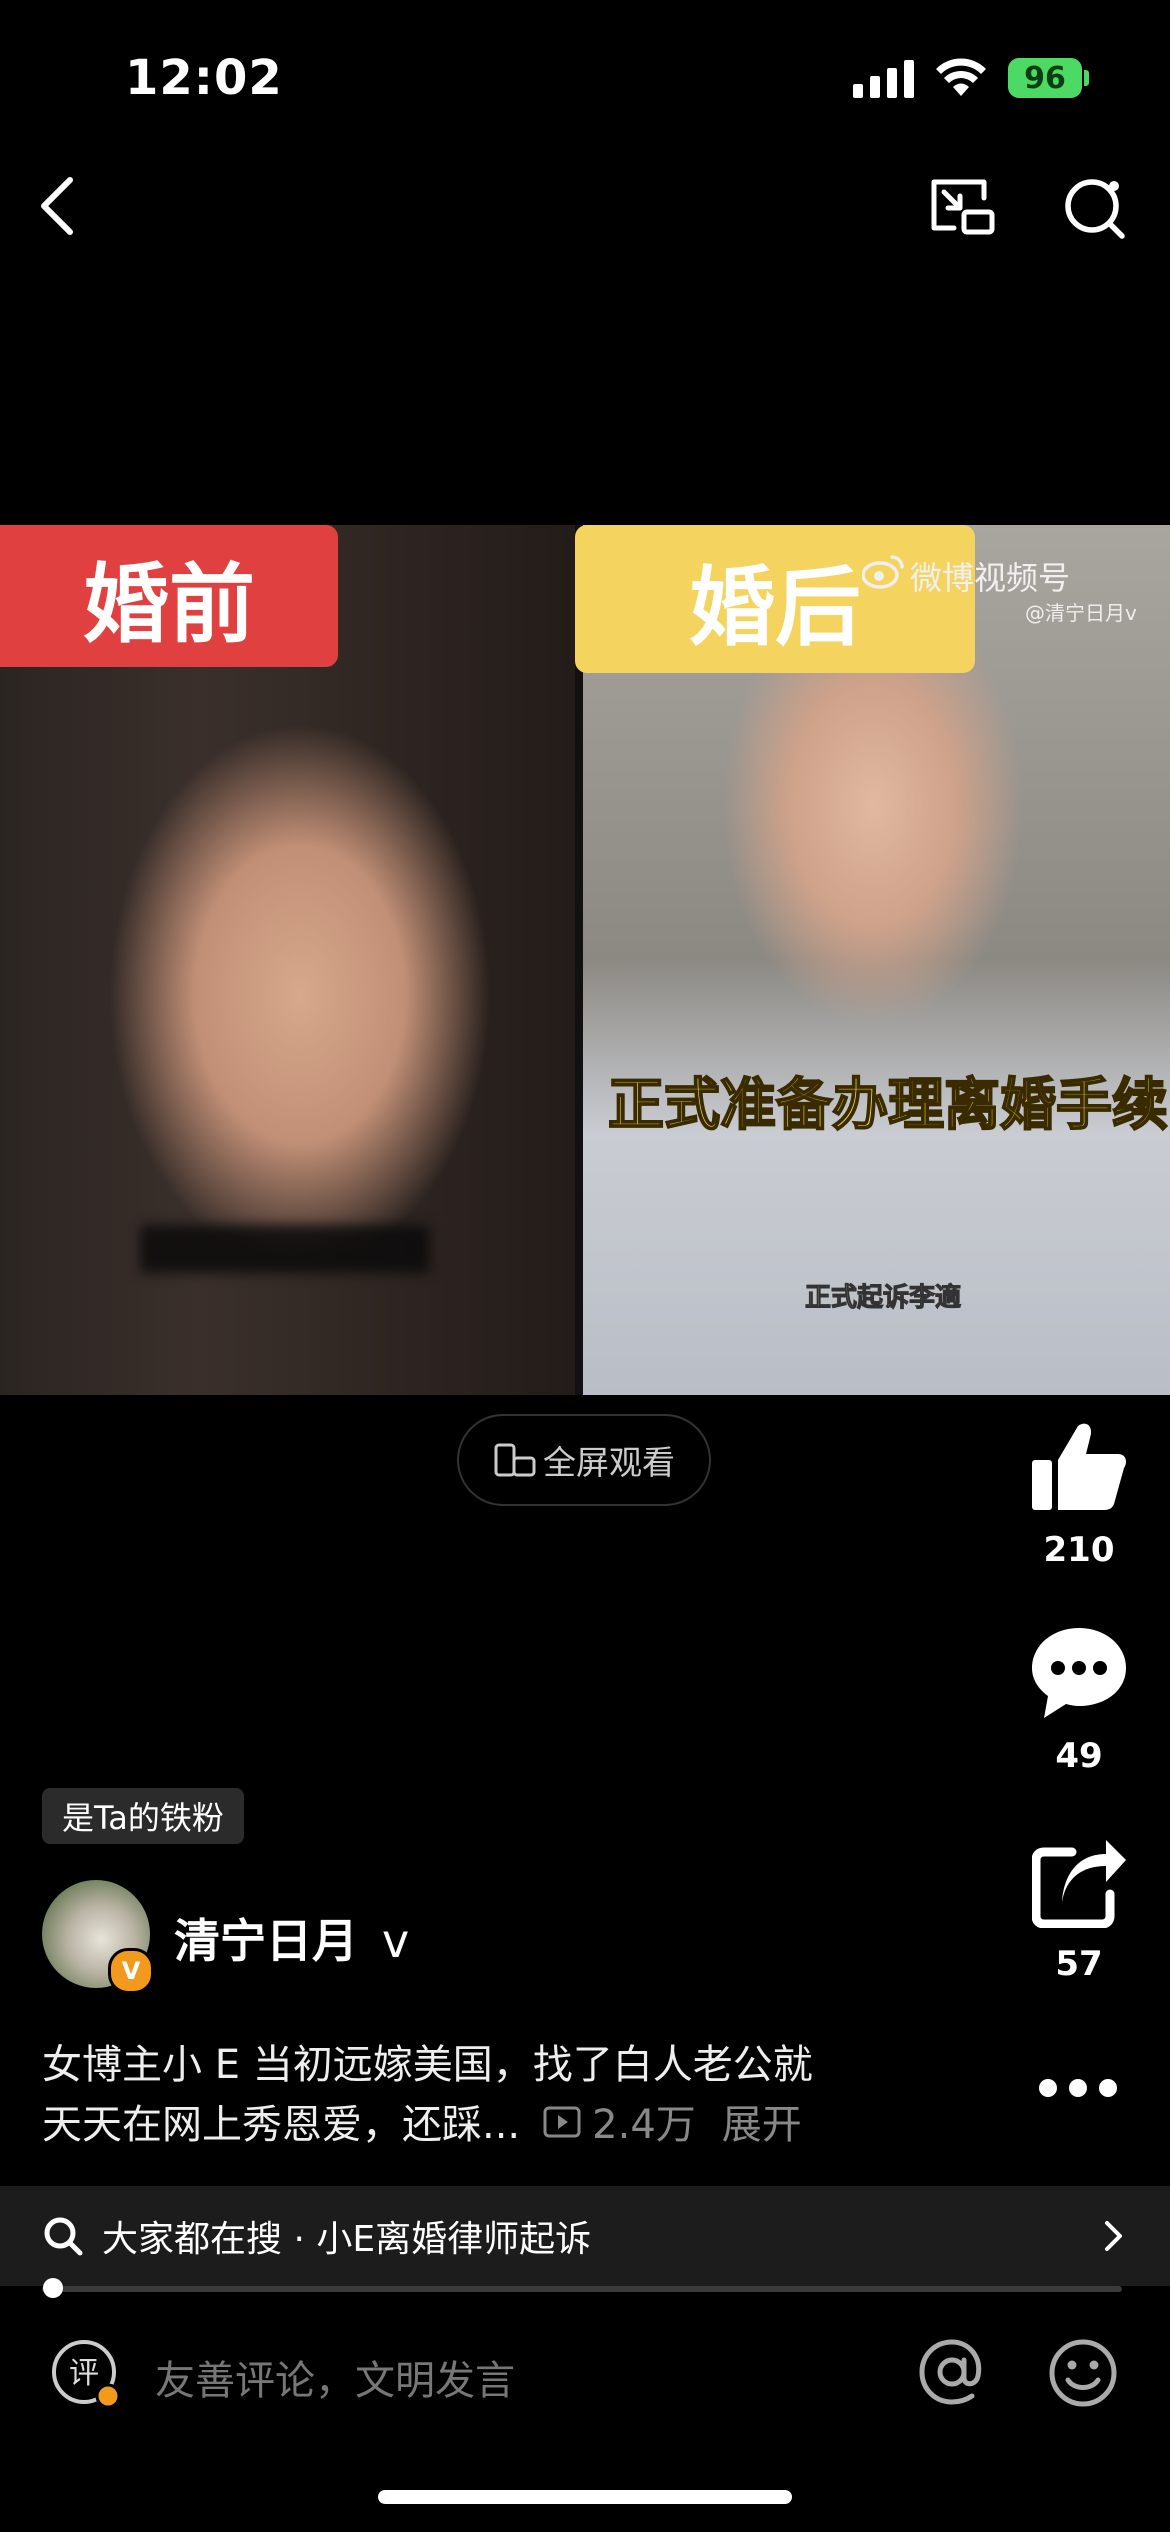 The height and width of the screenshot is (2532, 1170). I want to click on fullscreen-button: 全屏观看, so click(584, 1460).